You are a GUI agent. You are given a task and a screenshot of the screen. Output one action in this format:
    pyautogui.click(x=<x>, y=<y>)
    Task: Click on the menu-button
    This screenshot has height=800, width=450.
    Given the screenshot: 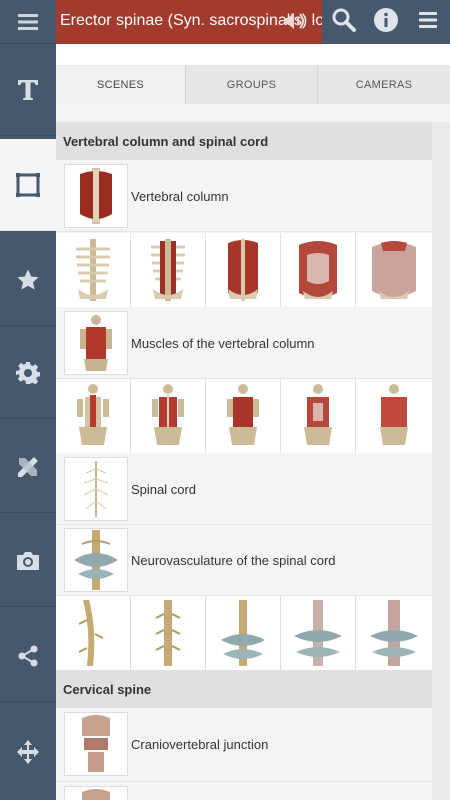 What is the action you would take?
    pyautogui.click(x=28, y=22)
    